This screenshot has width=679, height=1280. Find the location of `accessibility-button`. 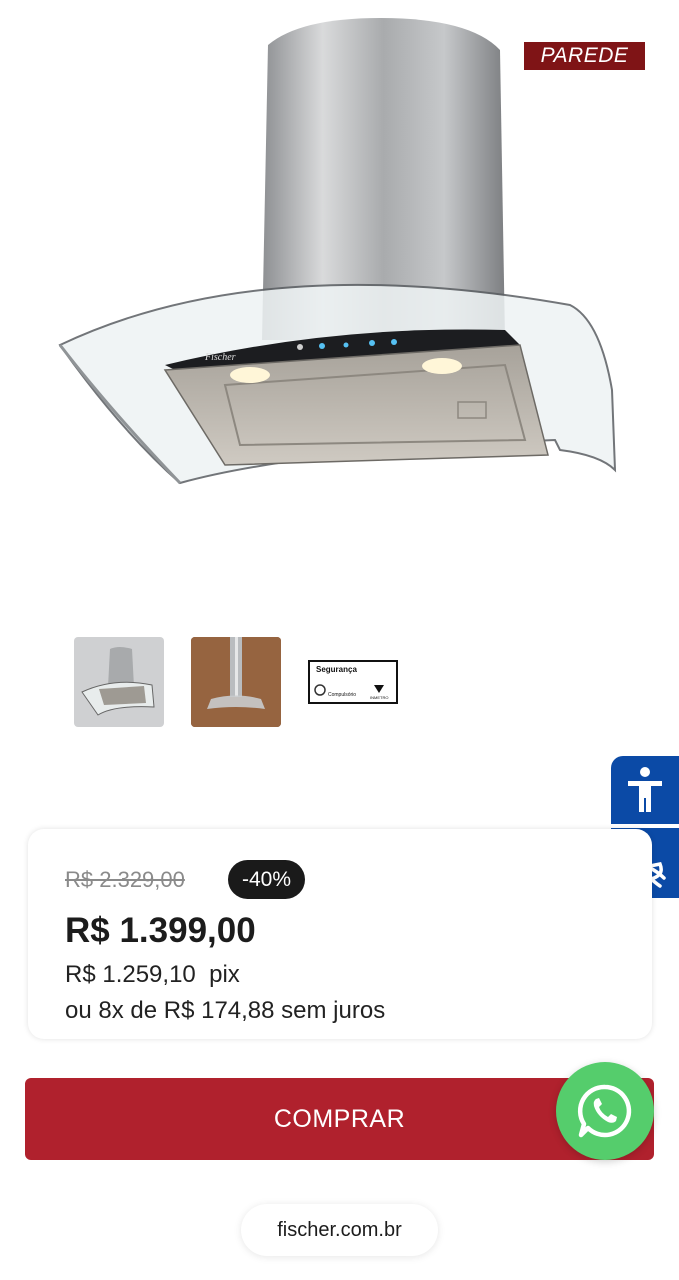

accessibility-button is located at coordinates (645, 790).